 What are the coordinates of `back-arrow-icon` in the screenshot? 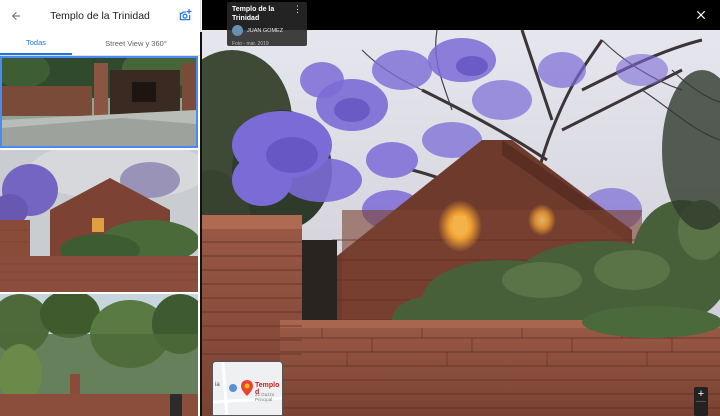 It's located at (16, 16).